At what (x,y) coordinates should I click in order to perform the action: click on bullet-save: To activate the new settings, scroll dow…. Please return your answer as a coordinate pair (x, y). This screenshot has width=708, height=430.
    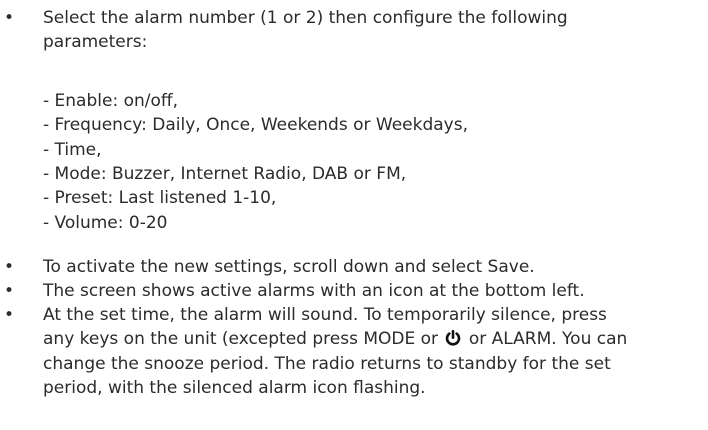
    Looking at the image, I should click on (289, 267).